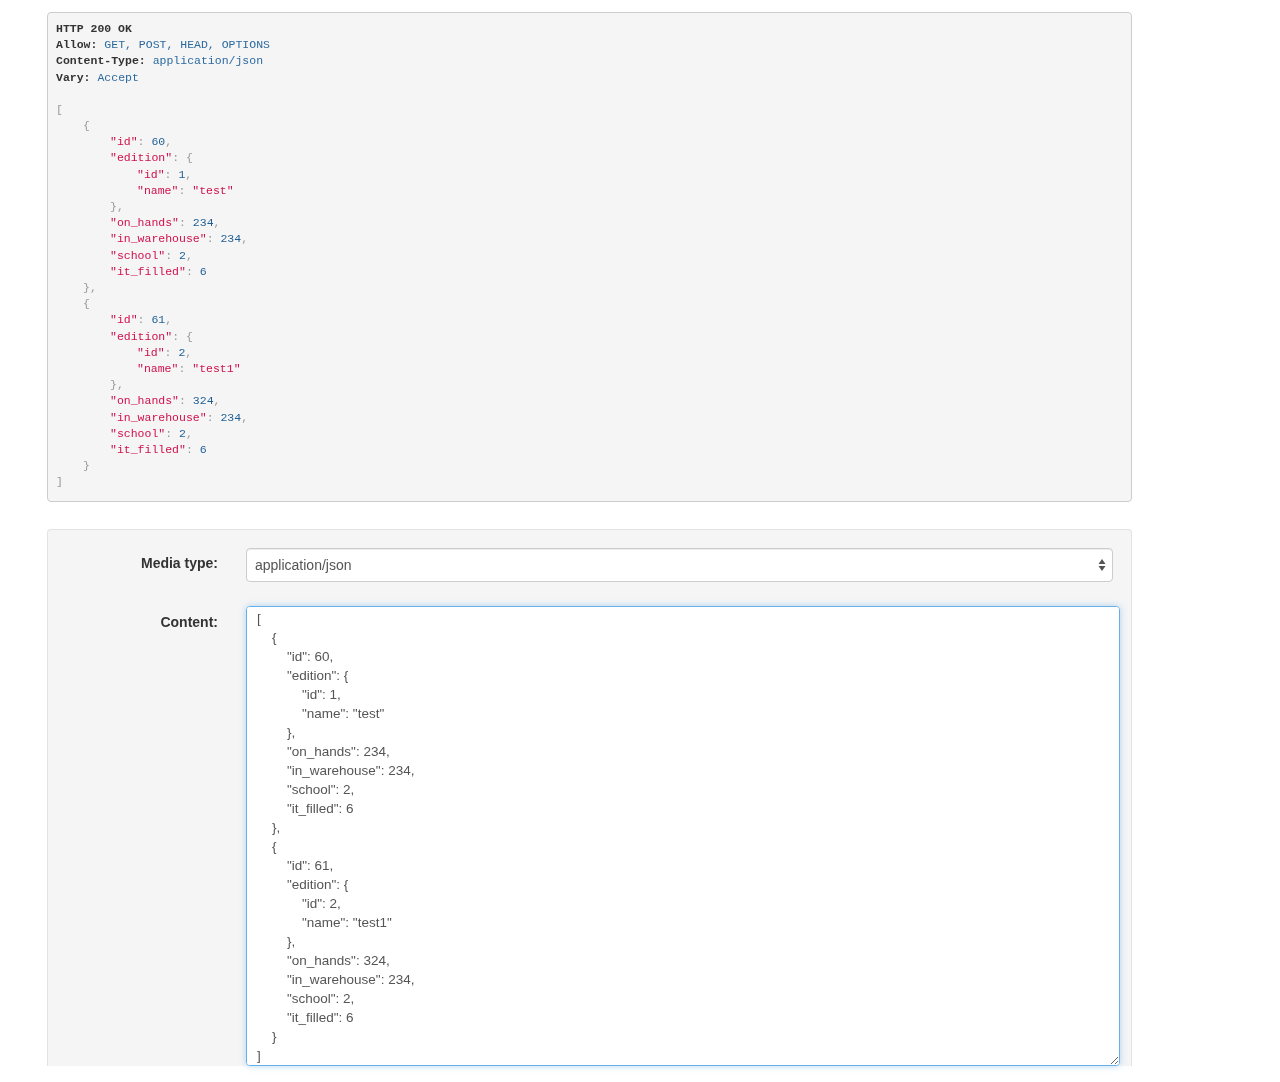 This screenshot has height=1082, width=1280. I want to click on header-line: Vary: Accept, so click(98, 77).